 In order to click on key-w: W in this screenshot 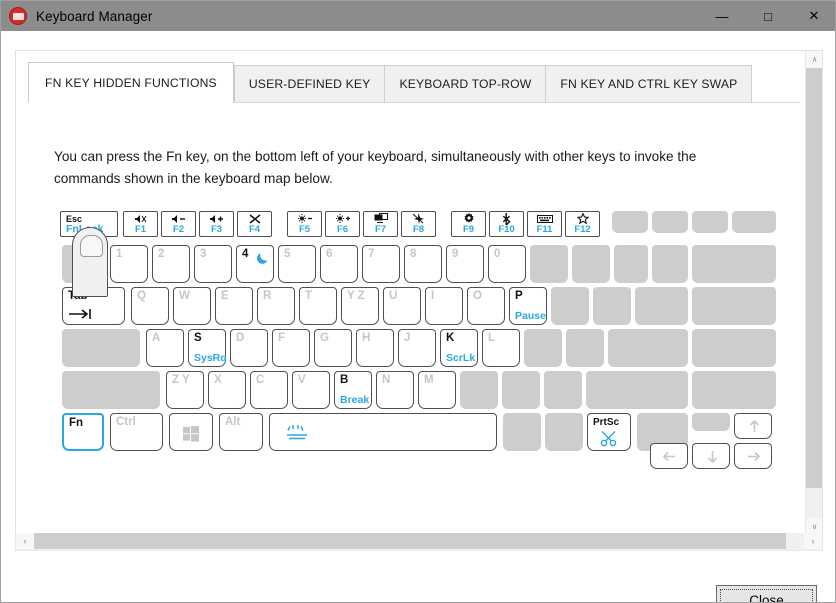, I will do `click(192, 306)`.